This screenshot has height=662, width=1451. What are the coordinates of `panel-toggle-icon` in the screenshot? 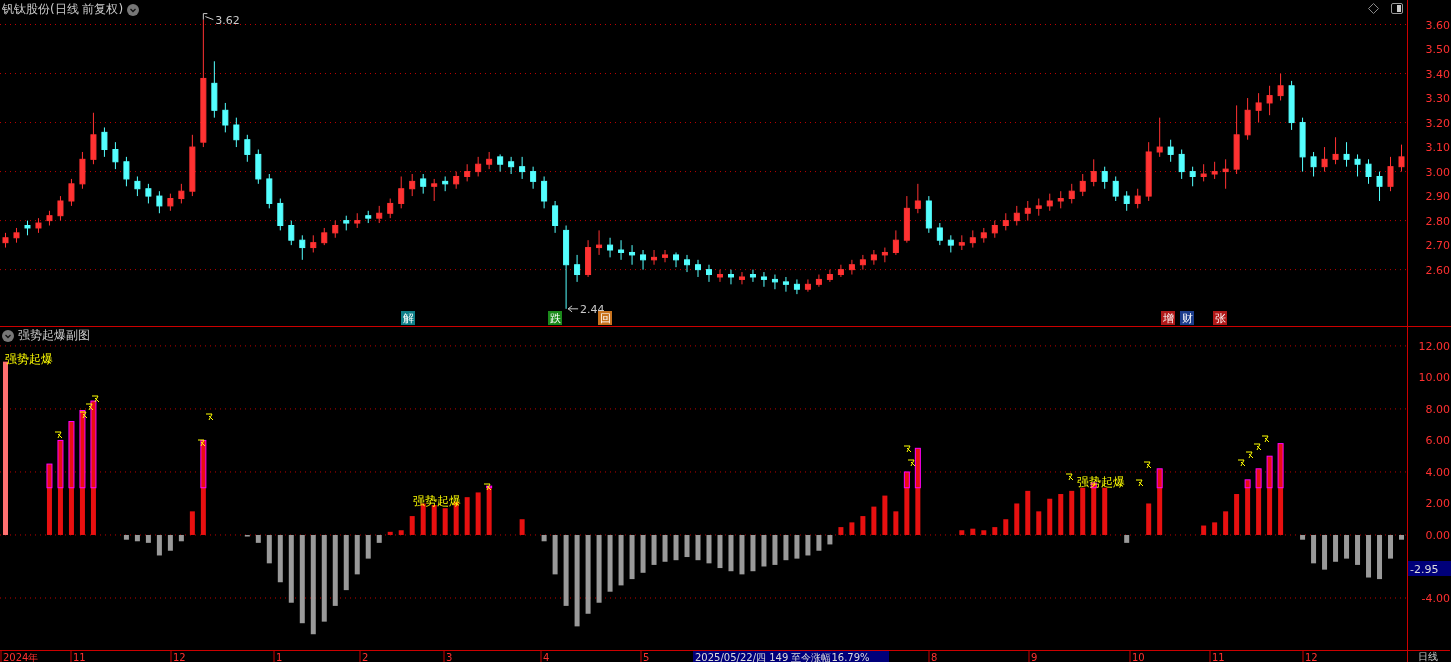 It's located at (1397, 8).